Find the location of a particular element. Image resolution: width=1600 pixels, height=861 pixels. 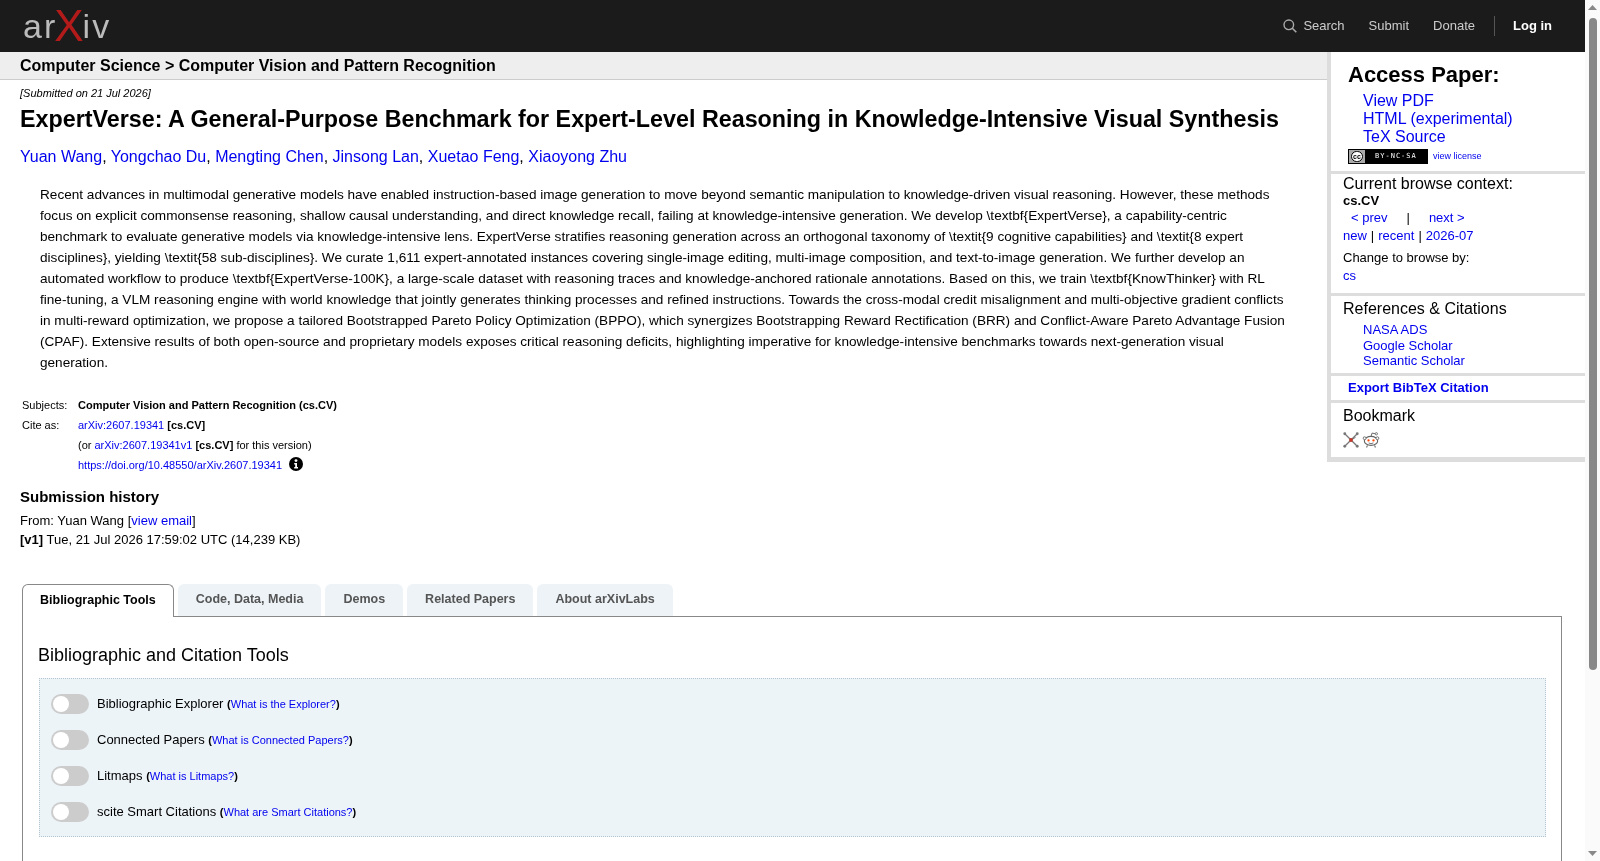

scrollbar is located at coordinates (1592, 430).